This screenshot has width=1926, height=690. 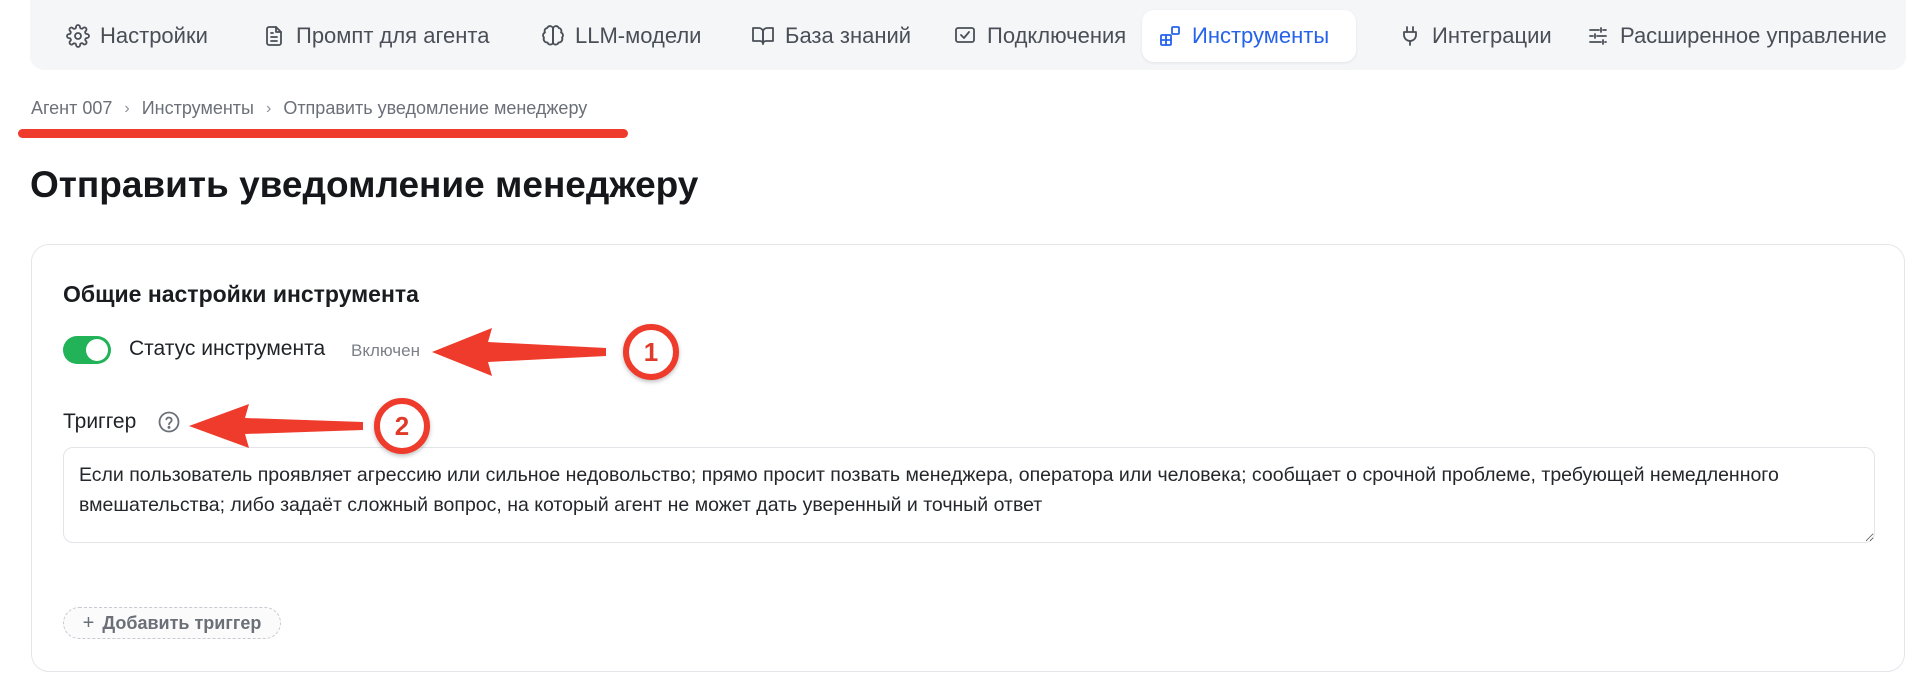 I want to click on tab-label: Настройки, so click(x=154, y=35).